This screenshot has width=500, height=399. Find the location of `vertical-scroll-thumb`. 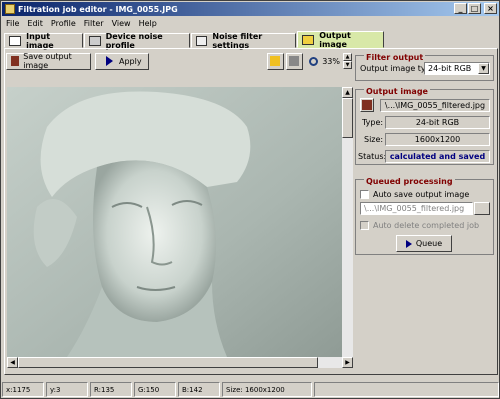

vertical-scroll-thumb is located at coordinates (347, 118).